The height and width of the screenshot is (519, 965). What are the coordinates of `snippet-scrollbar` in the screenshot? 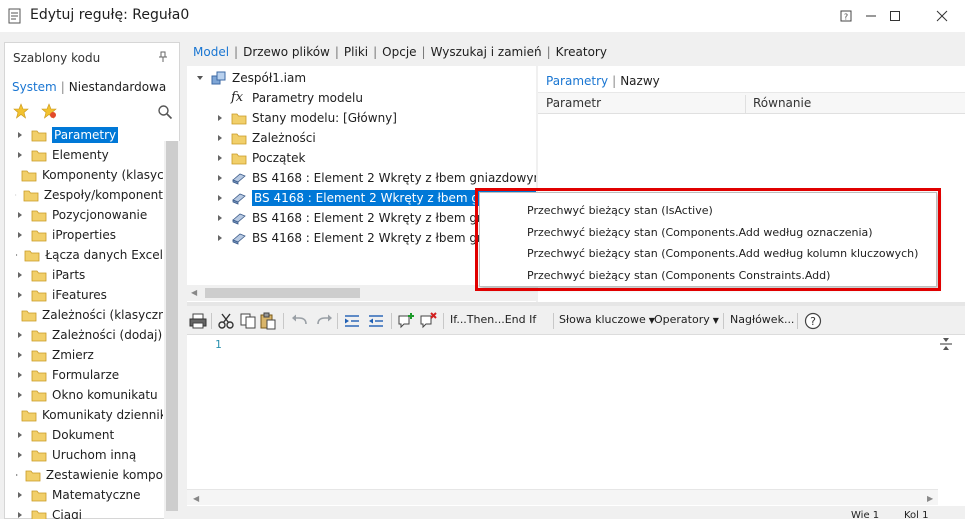 It's located at (172, 330).